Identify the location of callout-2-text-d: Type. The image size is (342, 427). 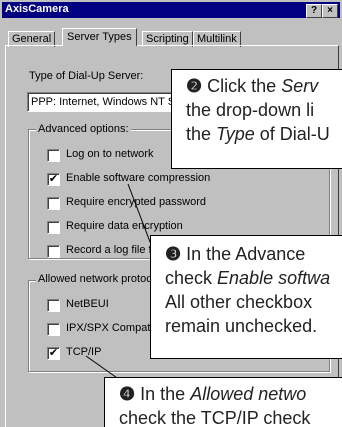
(235, 134).